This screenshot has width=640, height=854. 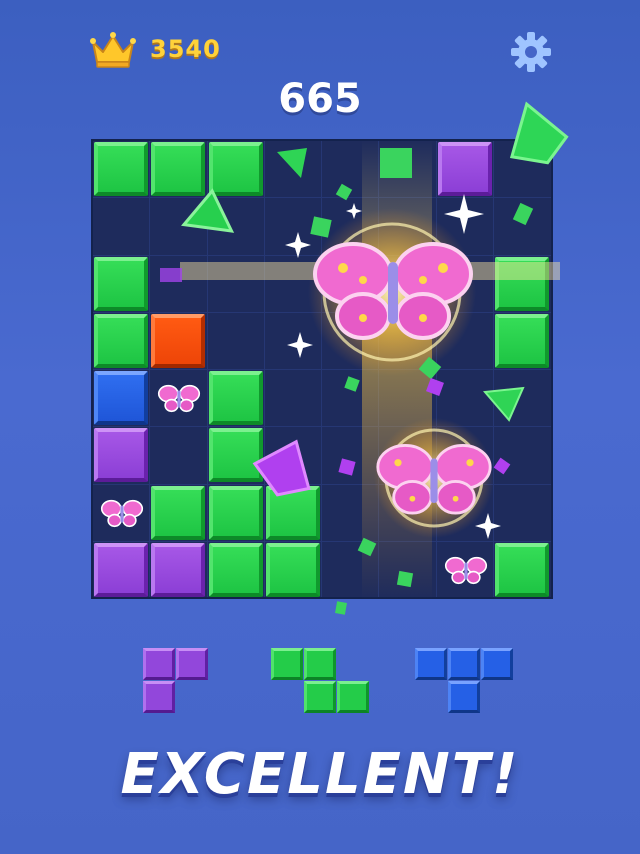 What do you see at coordinates (113, 50) in the screenshot?
I see `crown-icon` at bounding box center [113, 50].